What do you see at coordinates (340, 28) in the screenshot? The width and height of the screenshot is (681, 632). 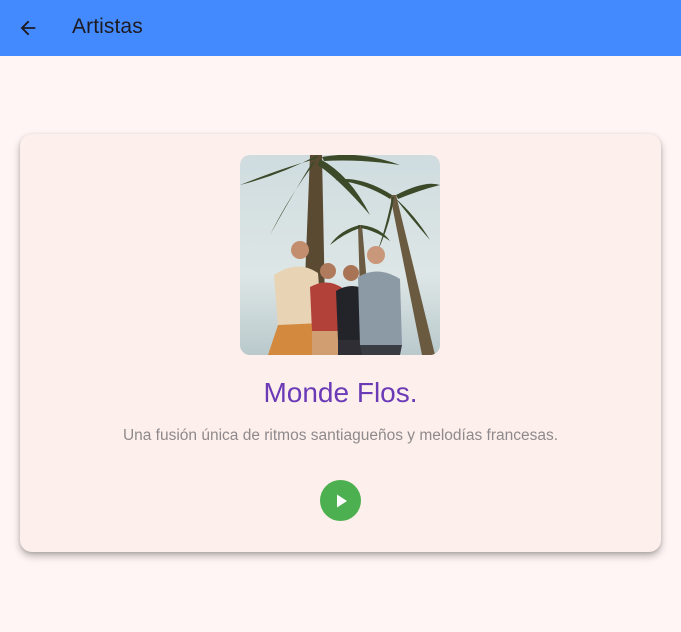 I see `app-bar: Artistas` at bounding box center [340, 28].